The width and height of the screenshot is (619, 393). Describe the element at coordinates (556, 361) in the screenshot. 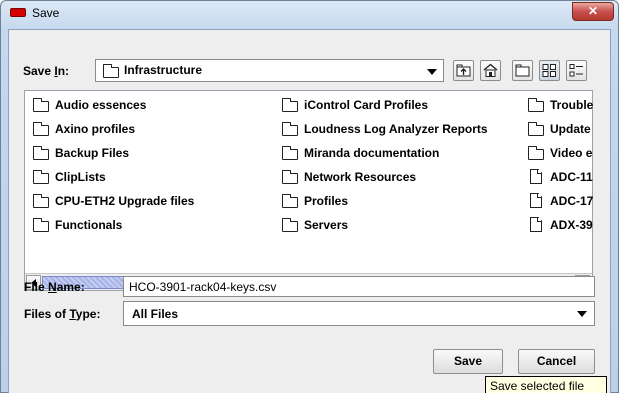

I see `cancel-button: Cancel` at that location.